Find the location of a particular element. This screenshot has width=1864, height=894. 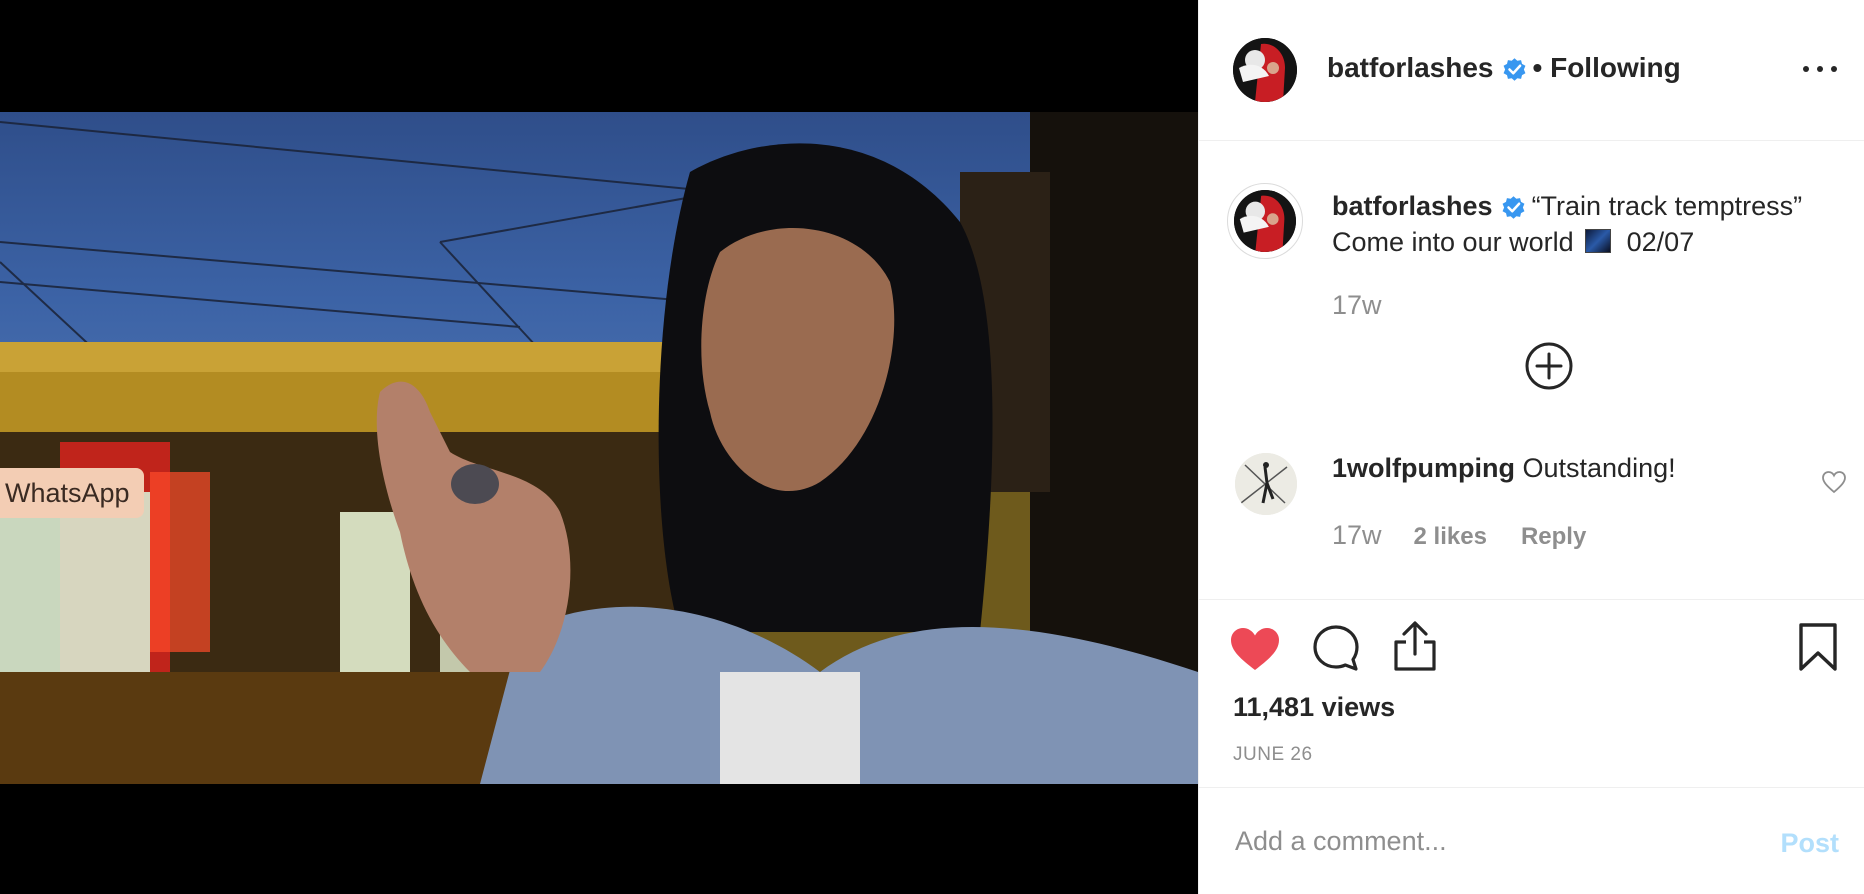

comment-meta: 17w 2 likes Reply is located at coordinates (1459, 535).